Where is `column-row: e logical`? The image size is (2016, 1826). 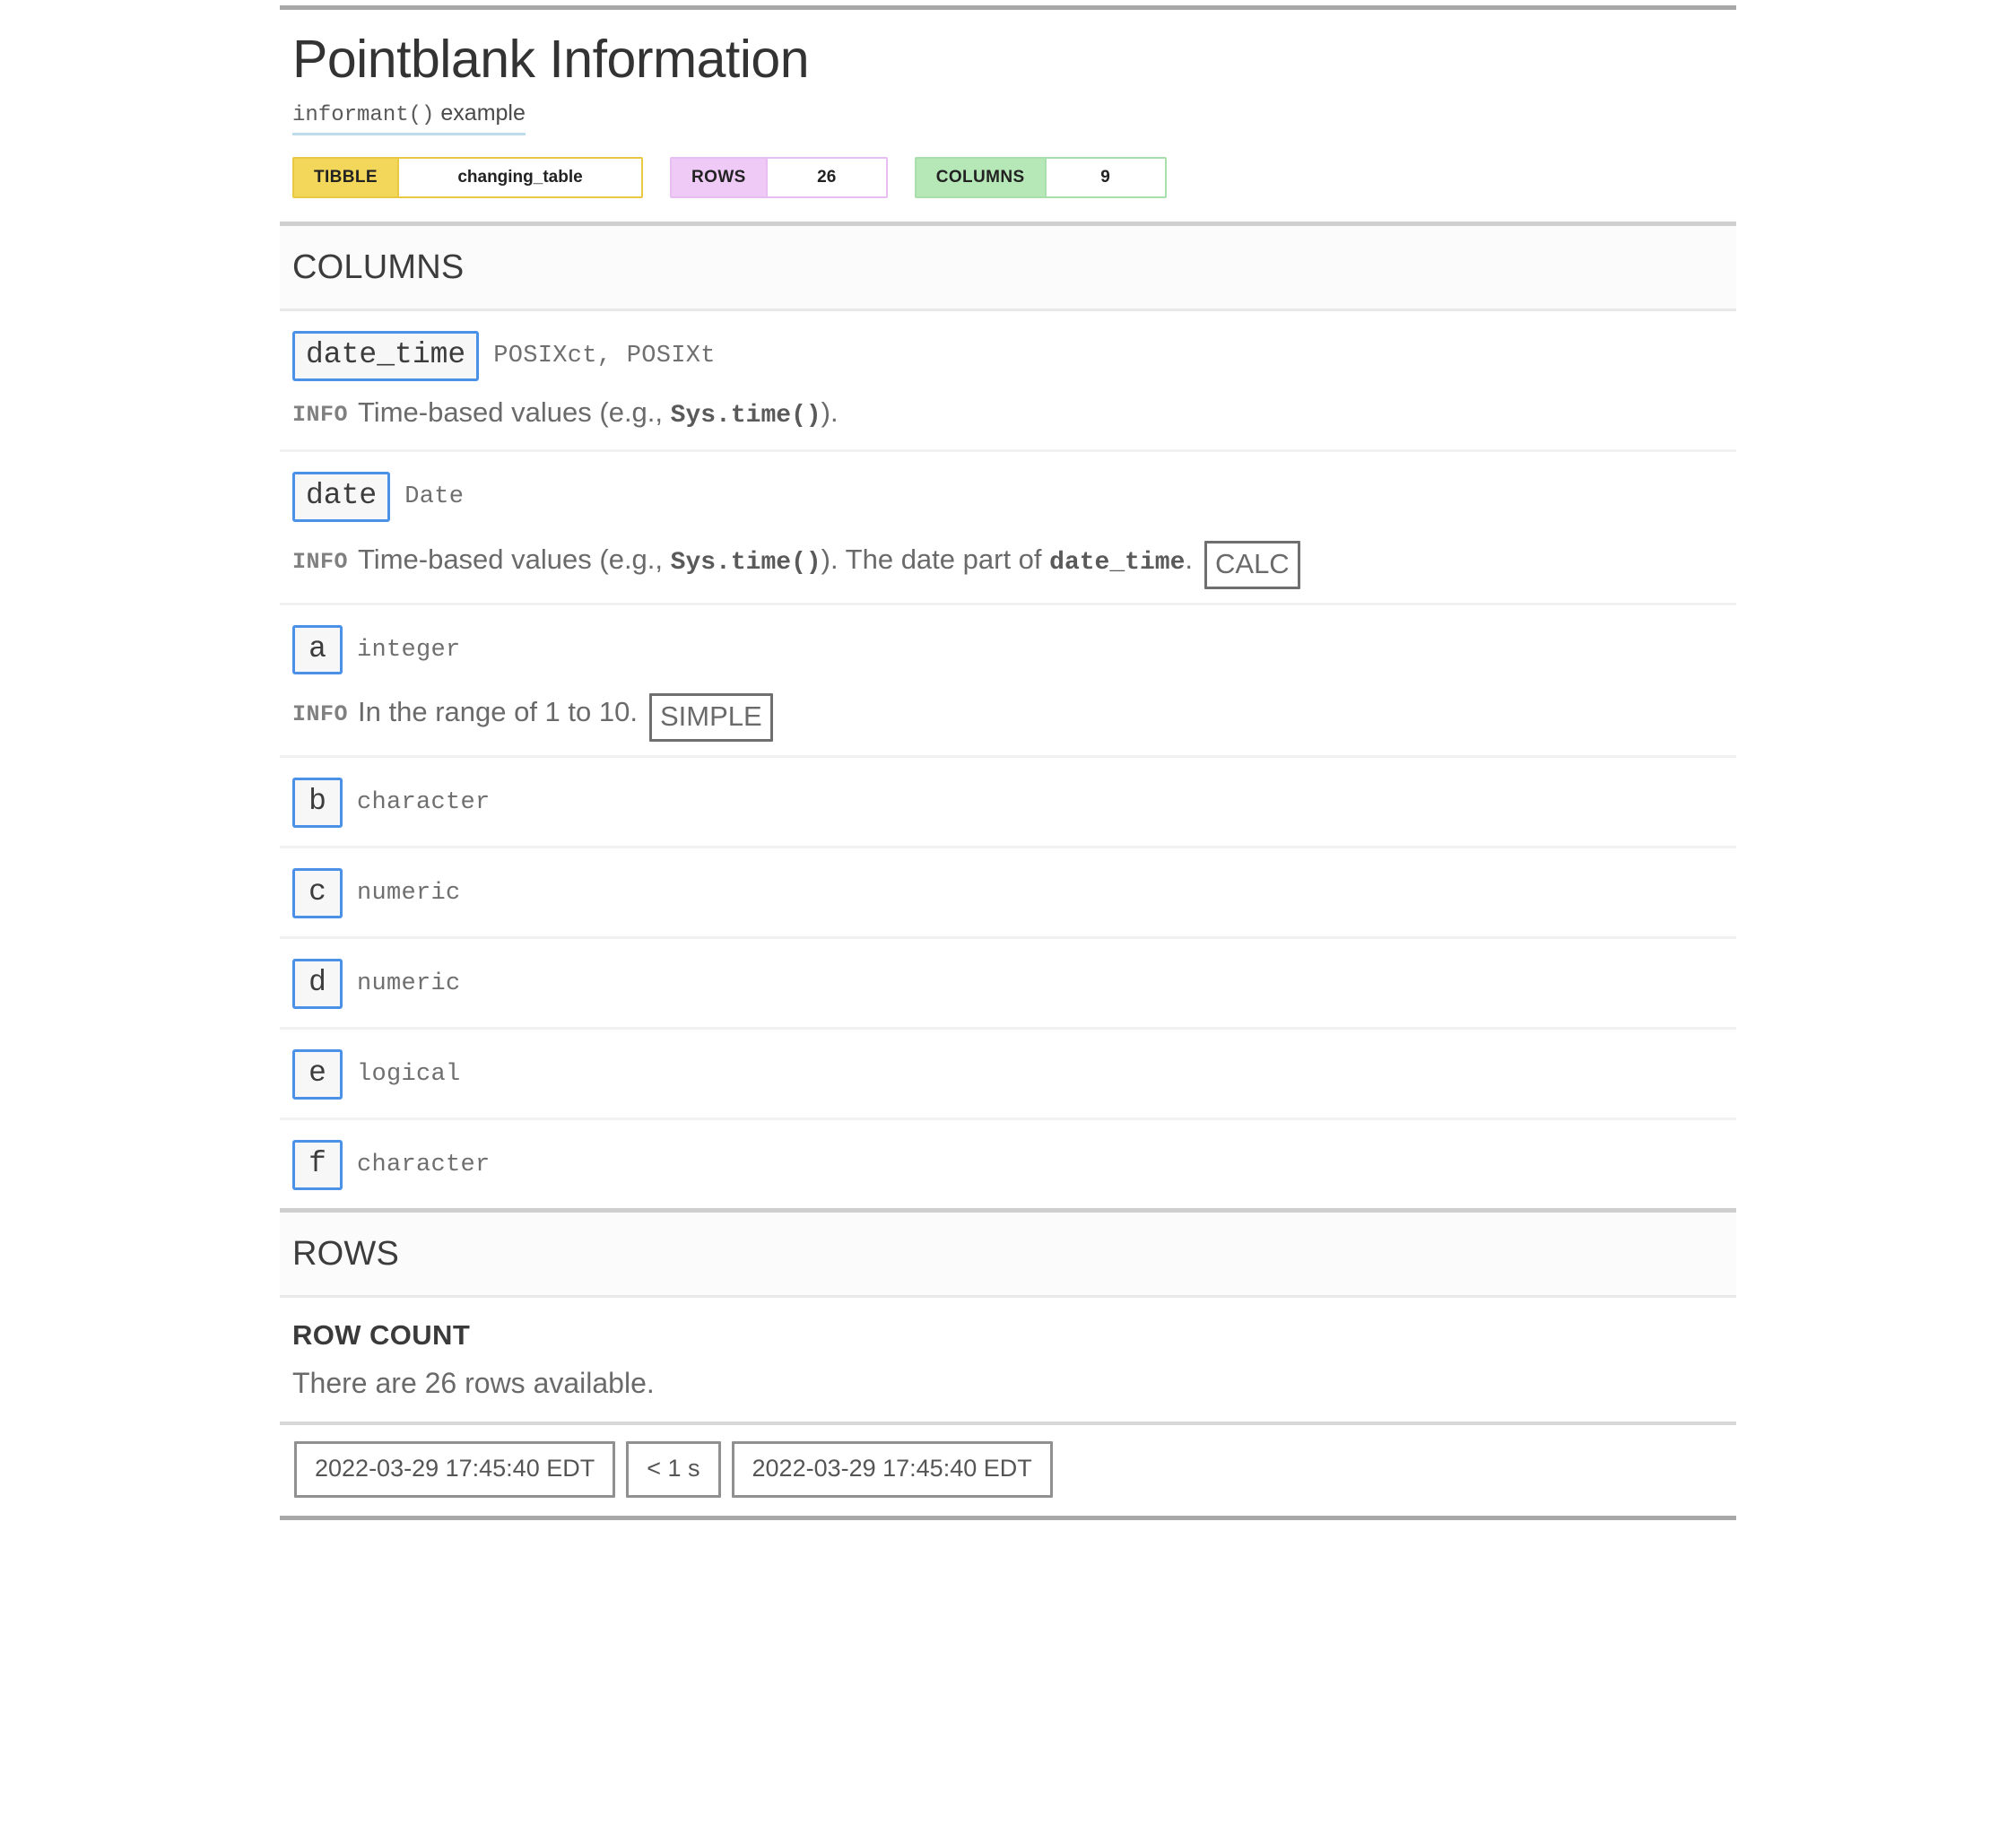
column-row: e logical is located at coordinates (1008, 1075).